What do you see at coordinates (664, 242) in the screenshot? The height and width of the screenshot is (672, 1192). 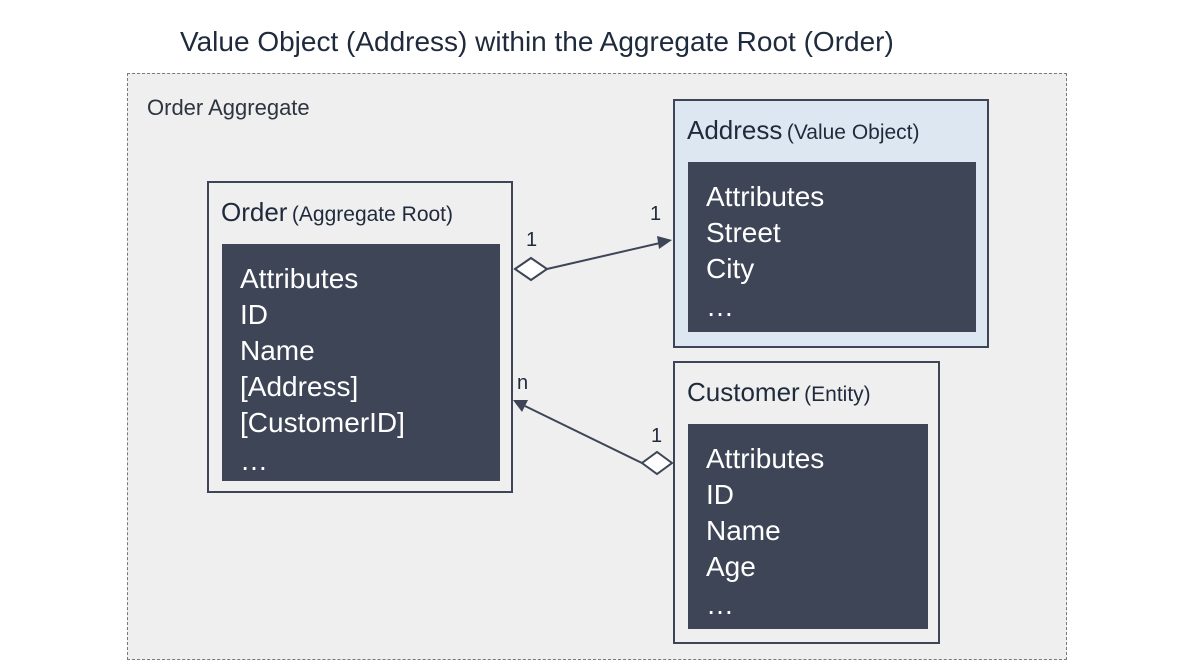 I see `arrowhead` at bounding box center [664, 242].